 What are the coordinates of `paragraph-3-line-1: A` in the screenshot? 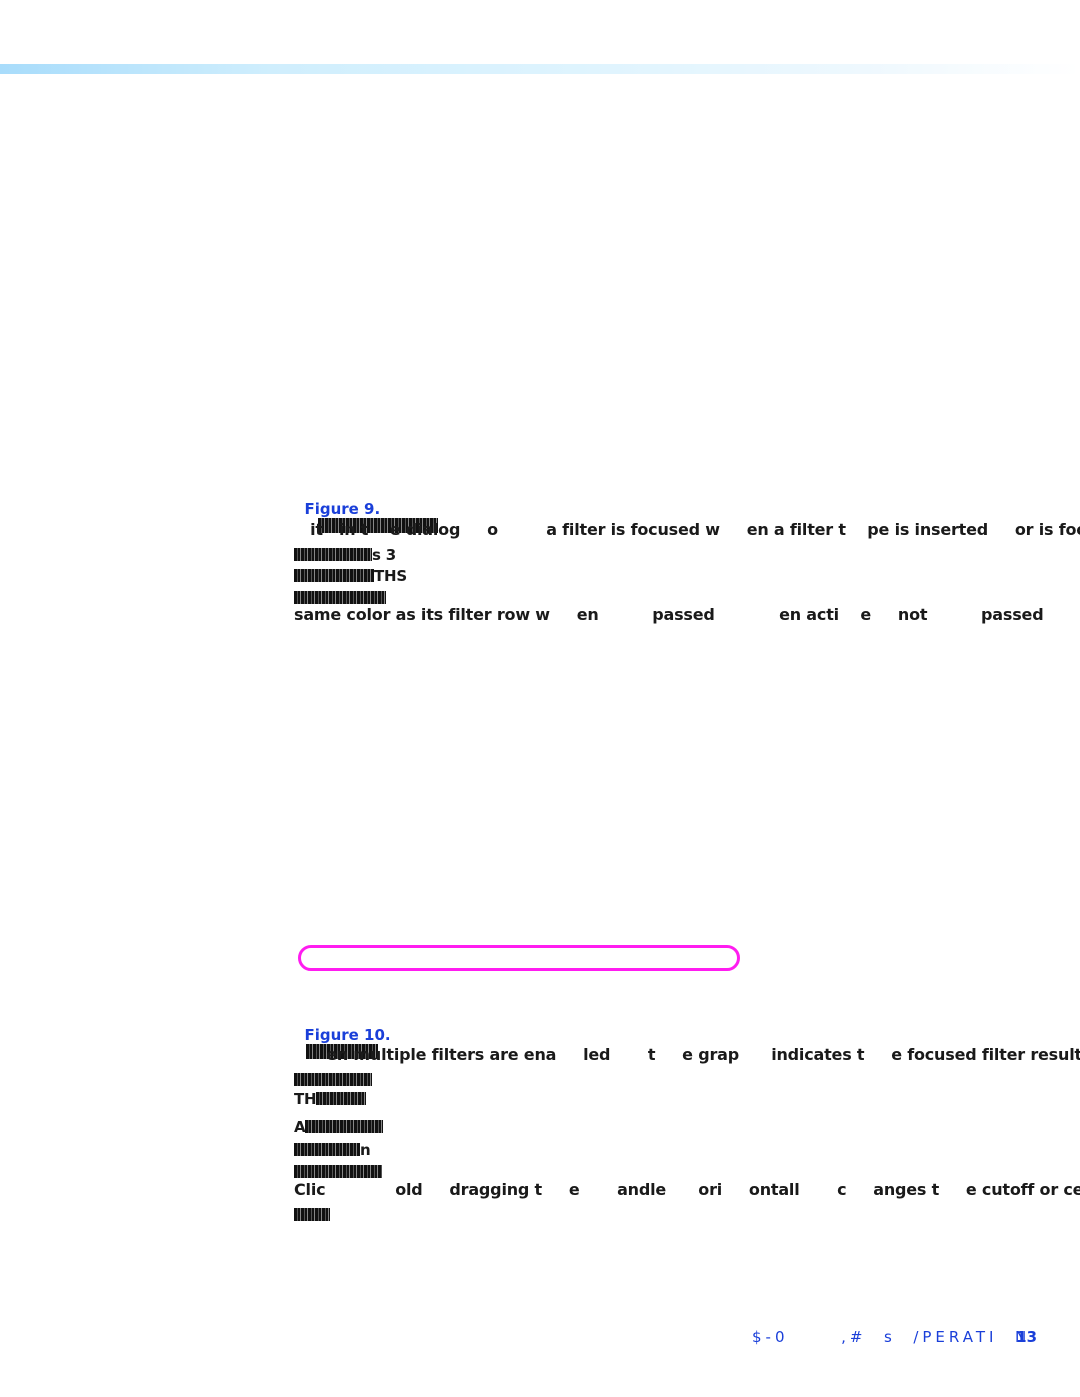 It's located at (339, 1126).